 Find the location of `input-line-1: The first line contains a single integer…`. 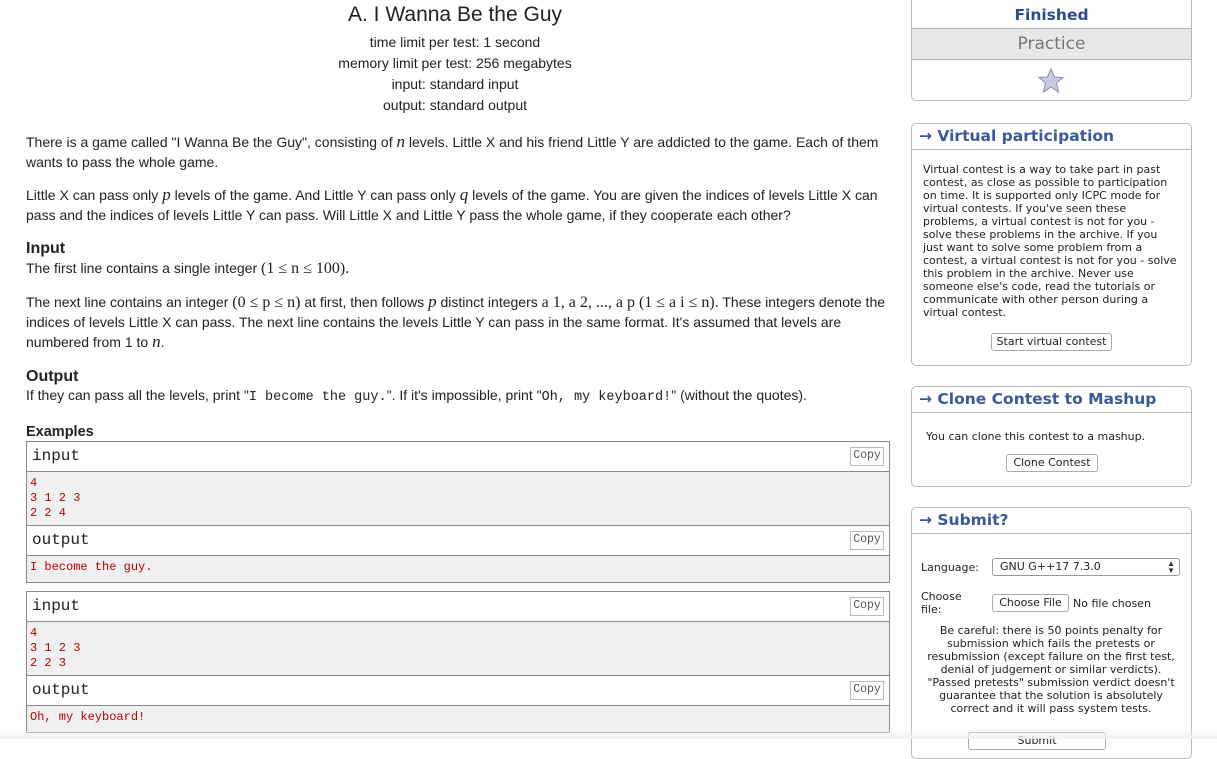

input-line-1: The first line contains a single integer… is located at coordinates (188, 268).